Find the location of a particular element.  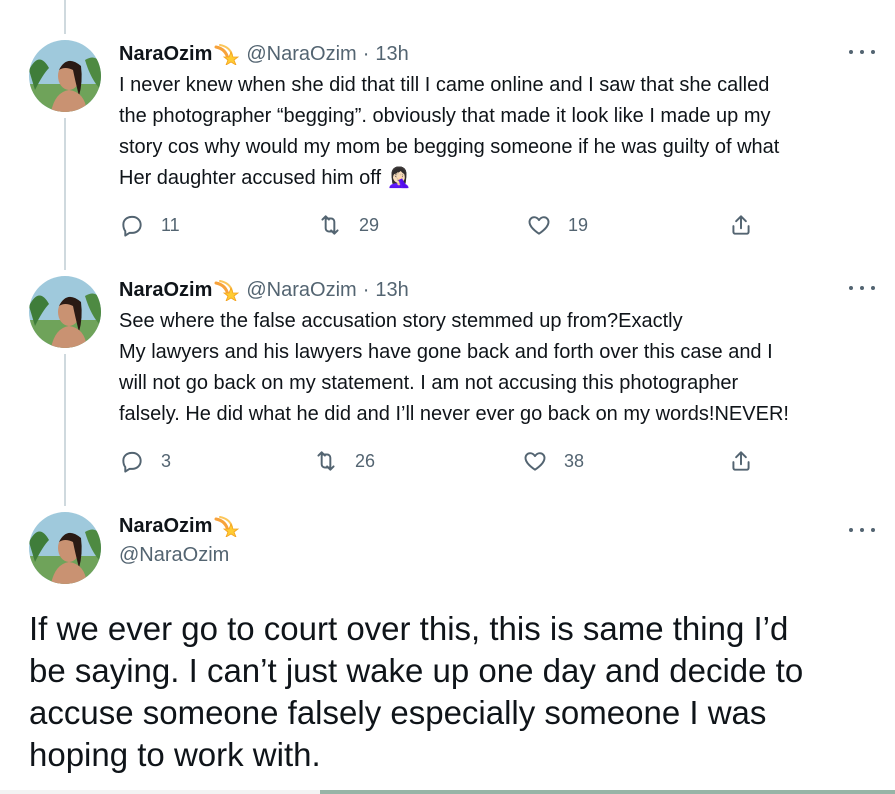

tweet-actions: 11 29 19 is located at coordinates (444, 225).